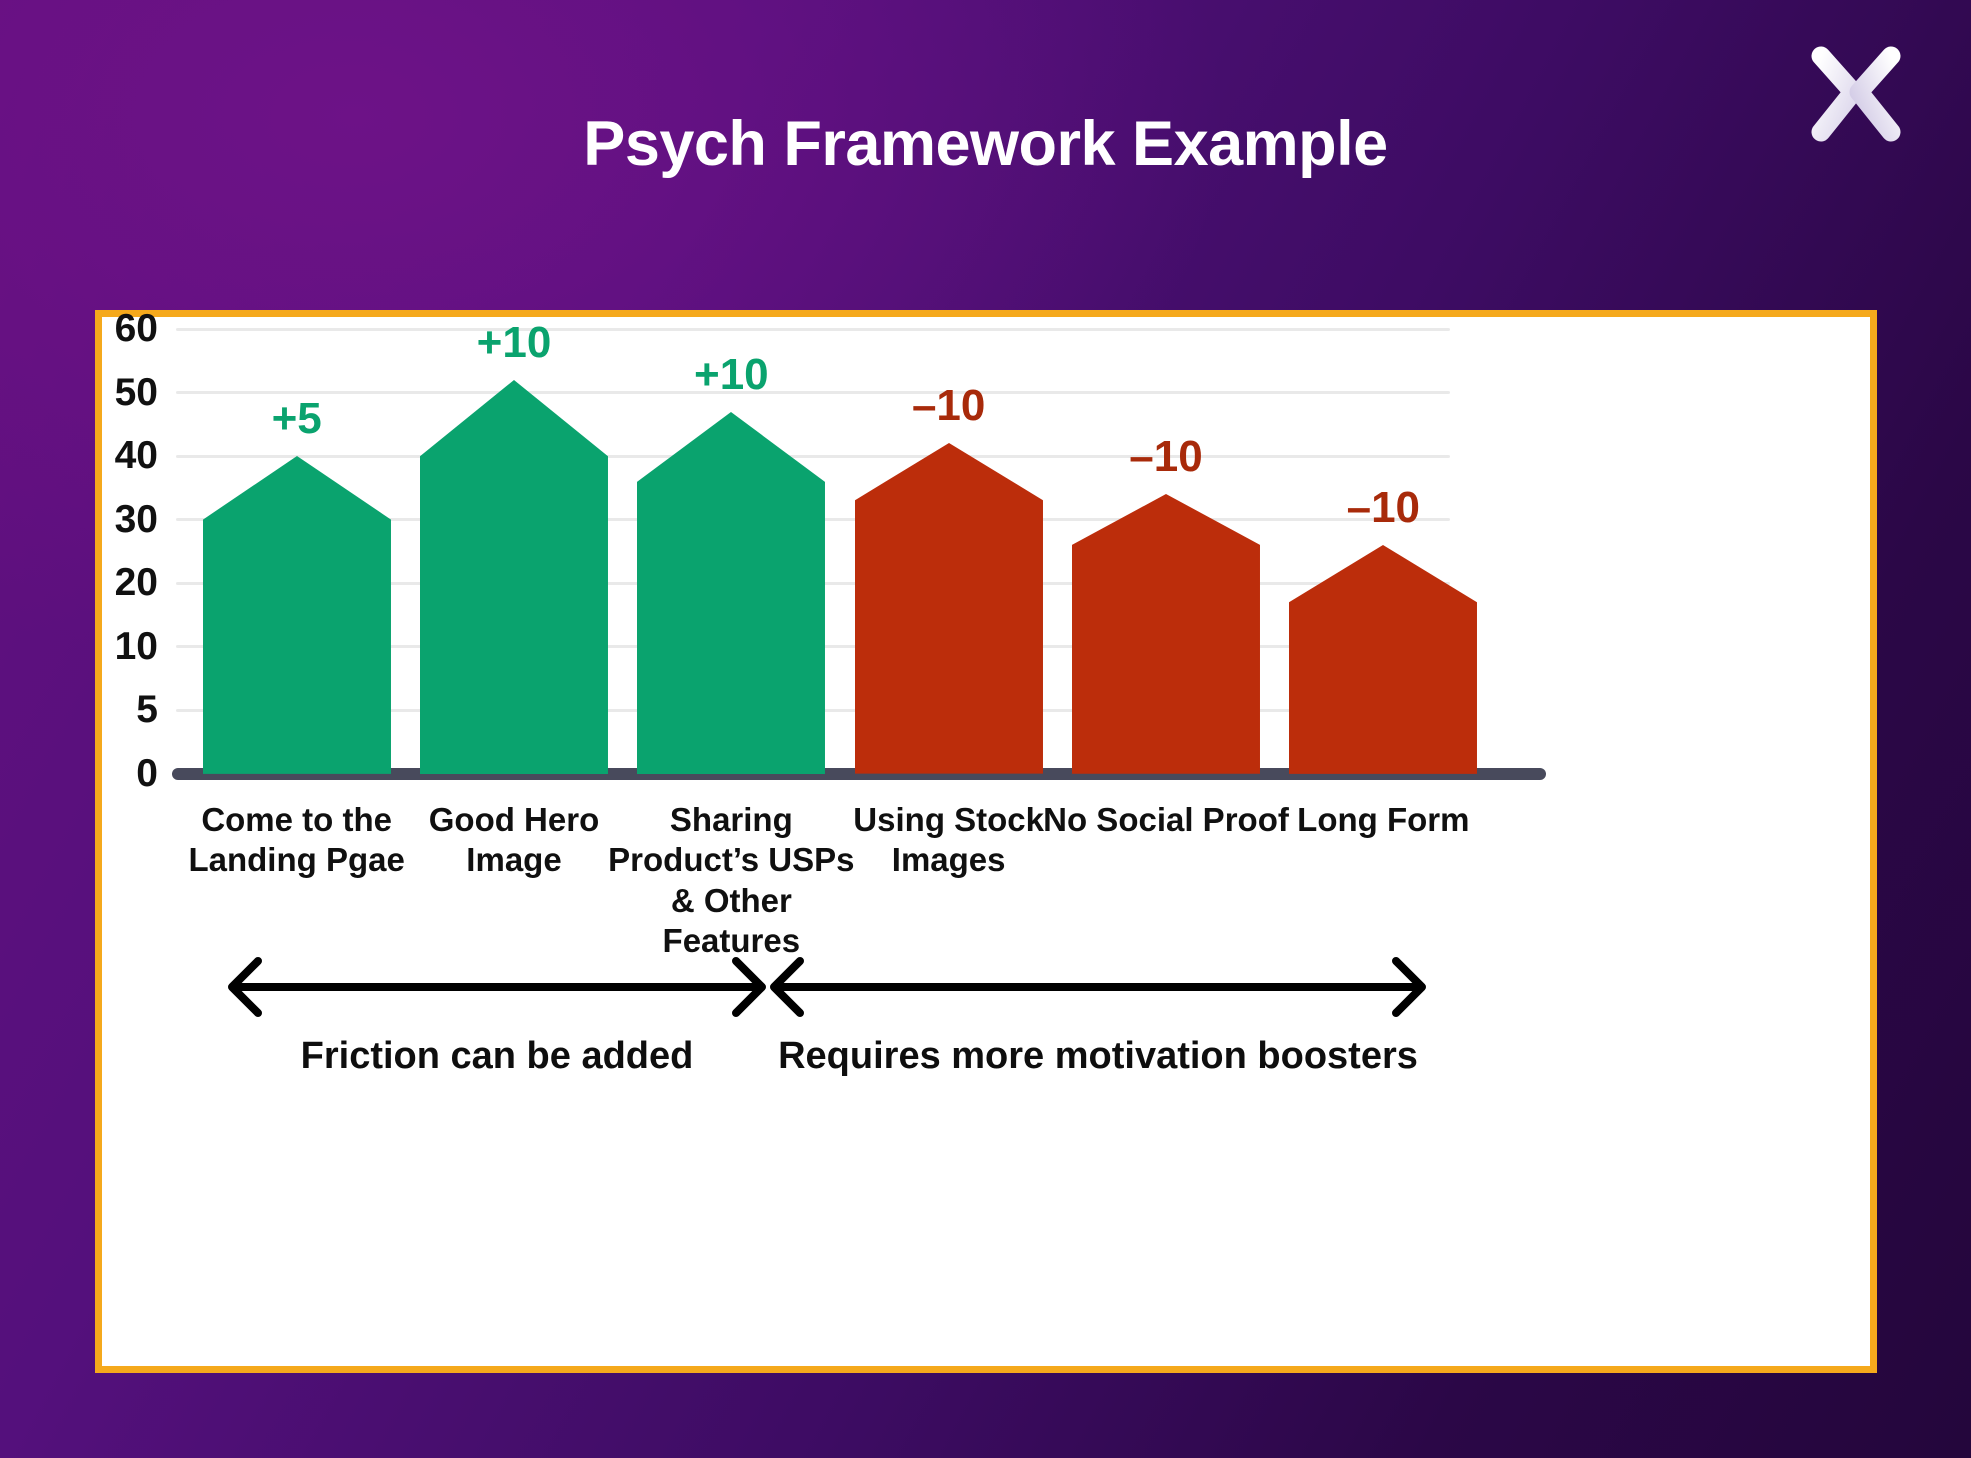 This screenshot has width=1971, height=1458. I want to click on annotation-caption: Requires more motivation boosters, so click(1098, 1056).